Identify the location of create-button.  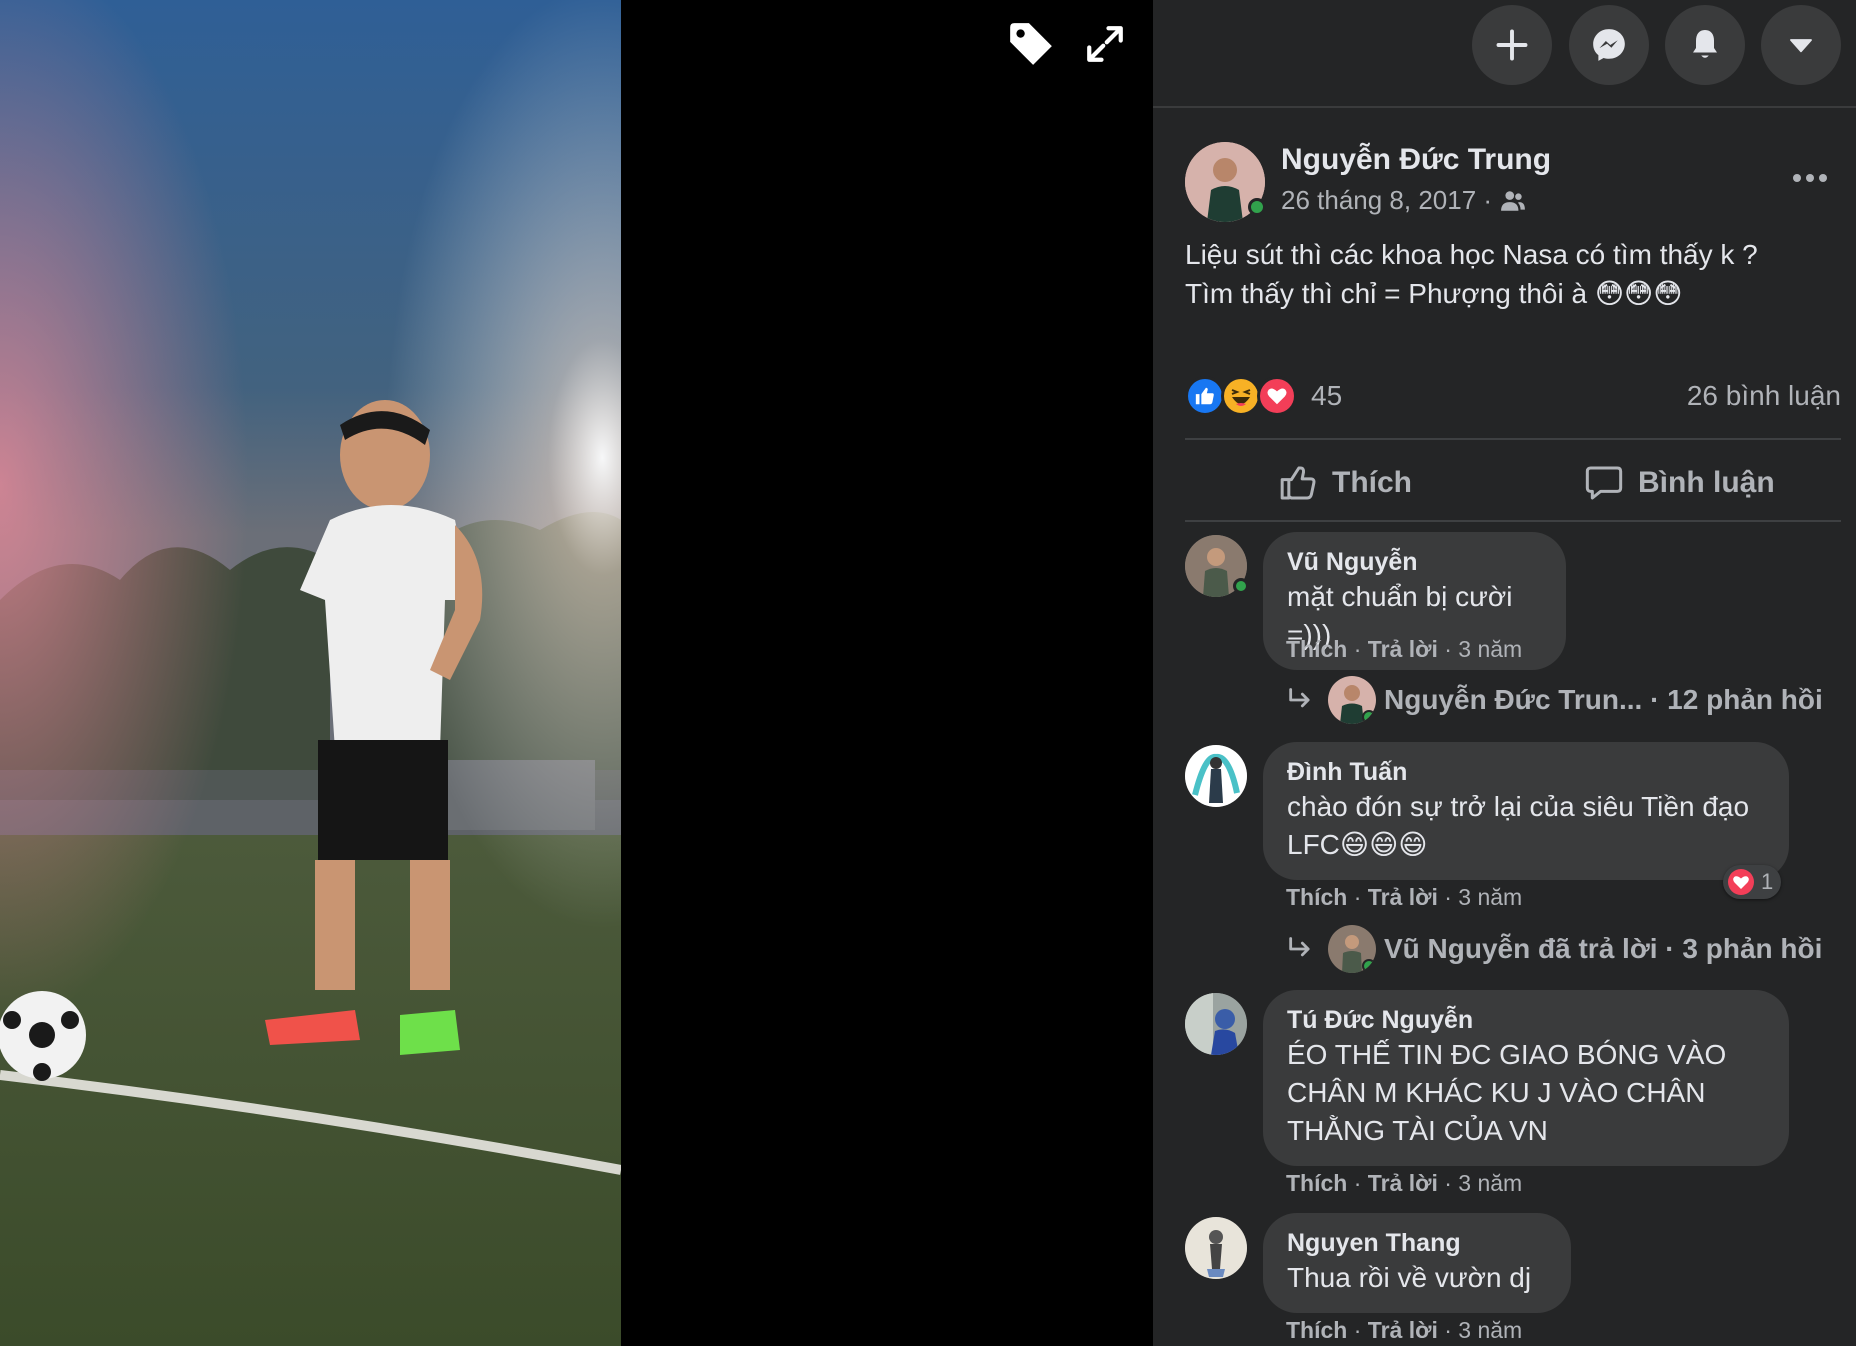
(1512, 45).